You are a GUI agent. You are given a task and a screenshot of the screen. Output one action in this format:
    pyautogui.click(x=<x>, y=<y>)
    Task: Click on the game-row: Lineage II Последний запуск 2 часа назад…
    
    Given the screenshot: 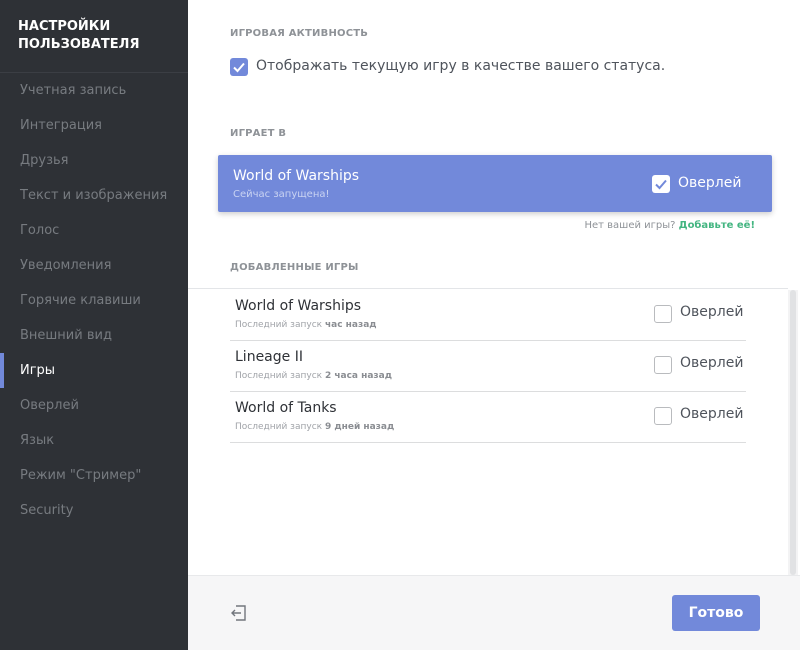 What is the action you would take?
    pyautogui.click(x=488, y=366)
    